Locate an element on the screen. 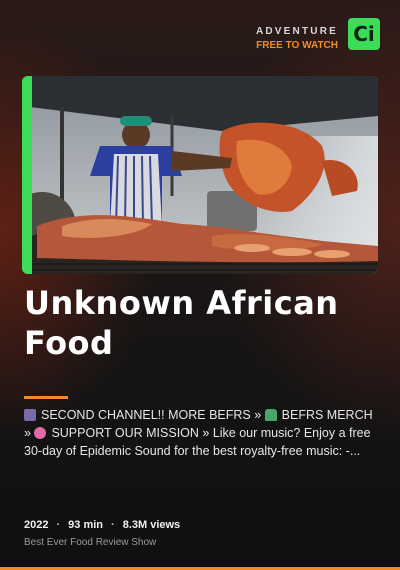 This screenshot has width=400, height=570. video-title: Unknown African Food is located at coordinates (200, 323).